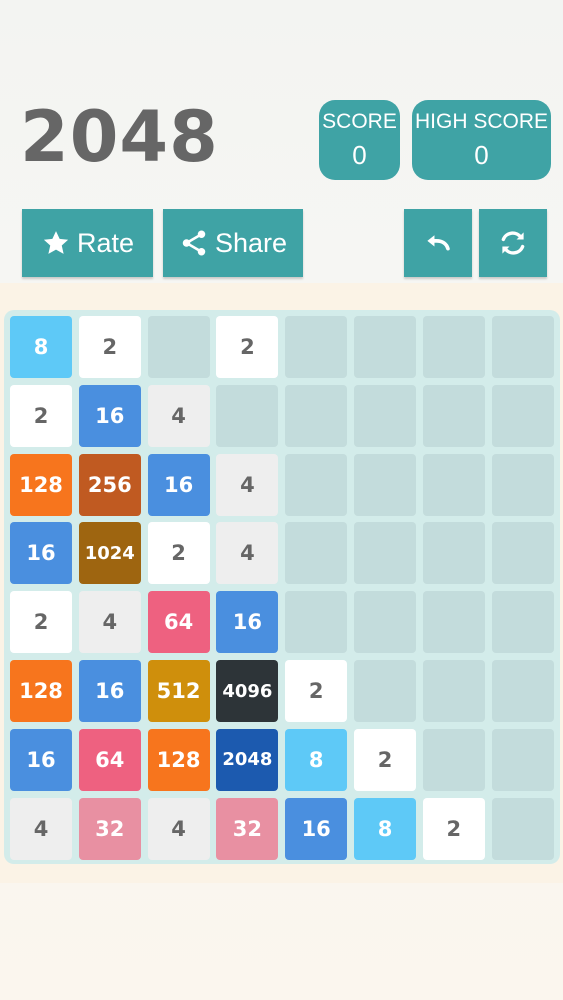  What do you see at coordinates (247, 759) in the screenshot?
I see `tile: 2048` at bounding box center [247, 759].